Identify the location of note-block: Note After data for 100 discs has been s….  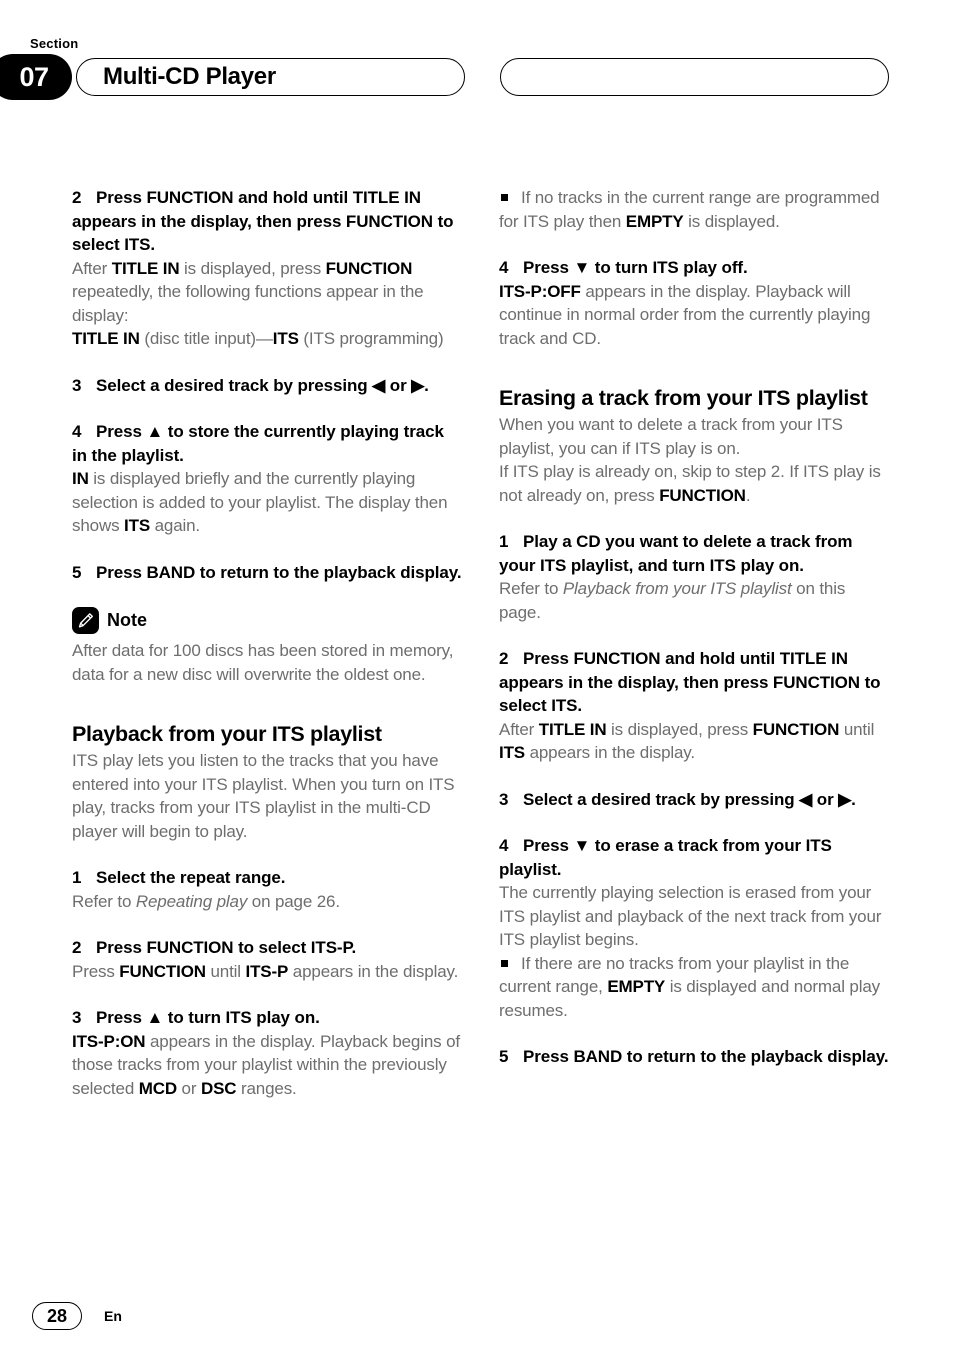
(267, 646).